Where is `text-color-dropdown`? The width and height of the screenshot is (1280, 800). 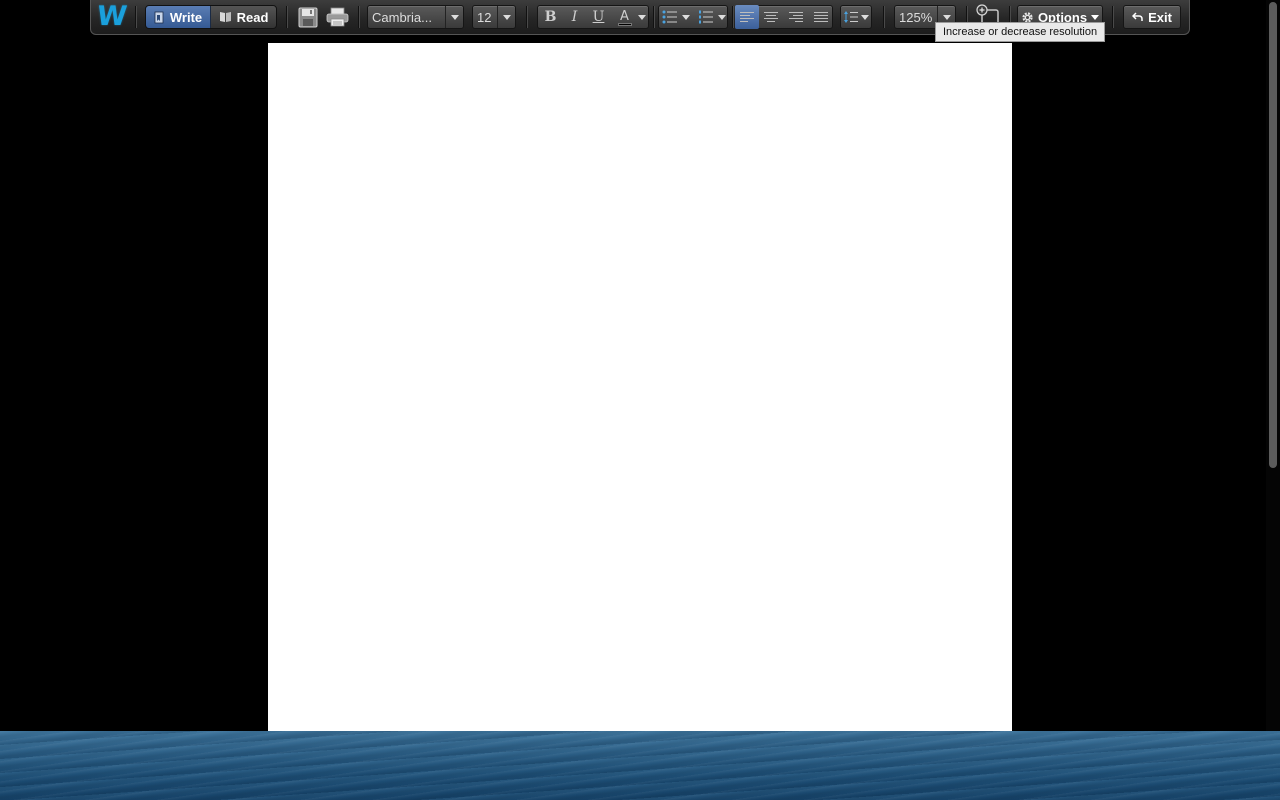 text-color-dropdown is located at coordinates (642, 17).